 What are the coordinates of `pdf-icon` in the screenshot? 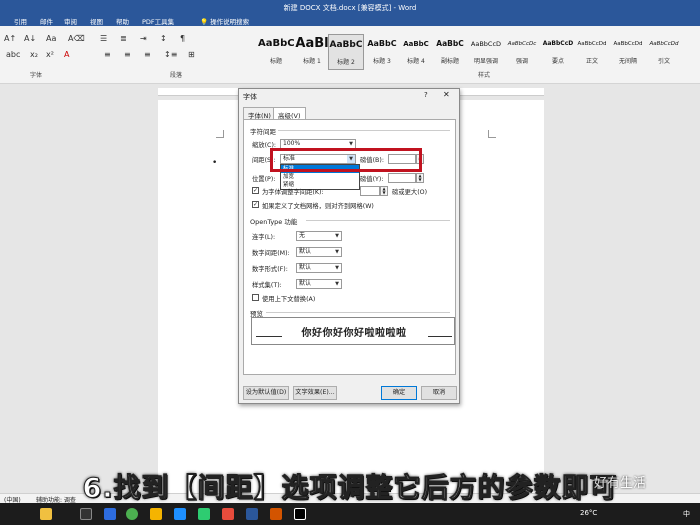 It's located at (276, 514).